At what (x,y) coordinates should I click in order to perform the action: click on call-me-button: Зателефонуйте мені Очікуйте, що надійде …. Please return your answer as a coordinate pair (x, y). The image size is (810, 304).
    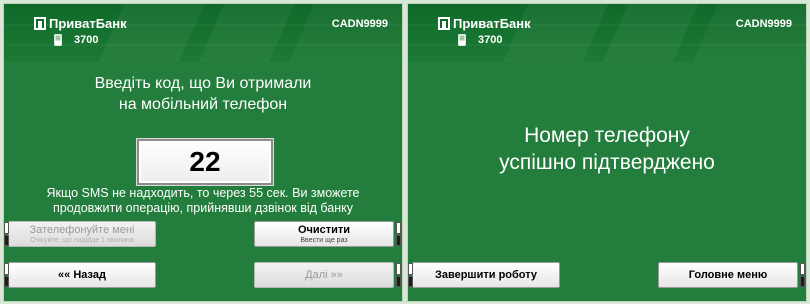
    Looking at the image, I should click on (82, 234).